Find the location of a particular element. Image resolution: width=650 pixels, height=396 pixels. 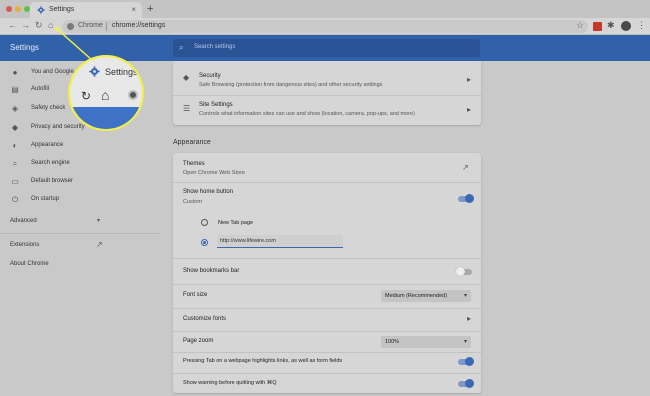

sidebar-divider is located at coordinates (80, 233).